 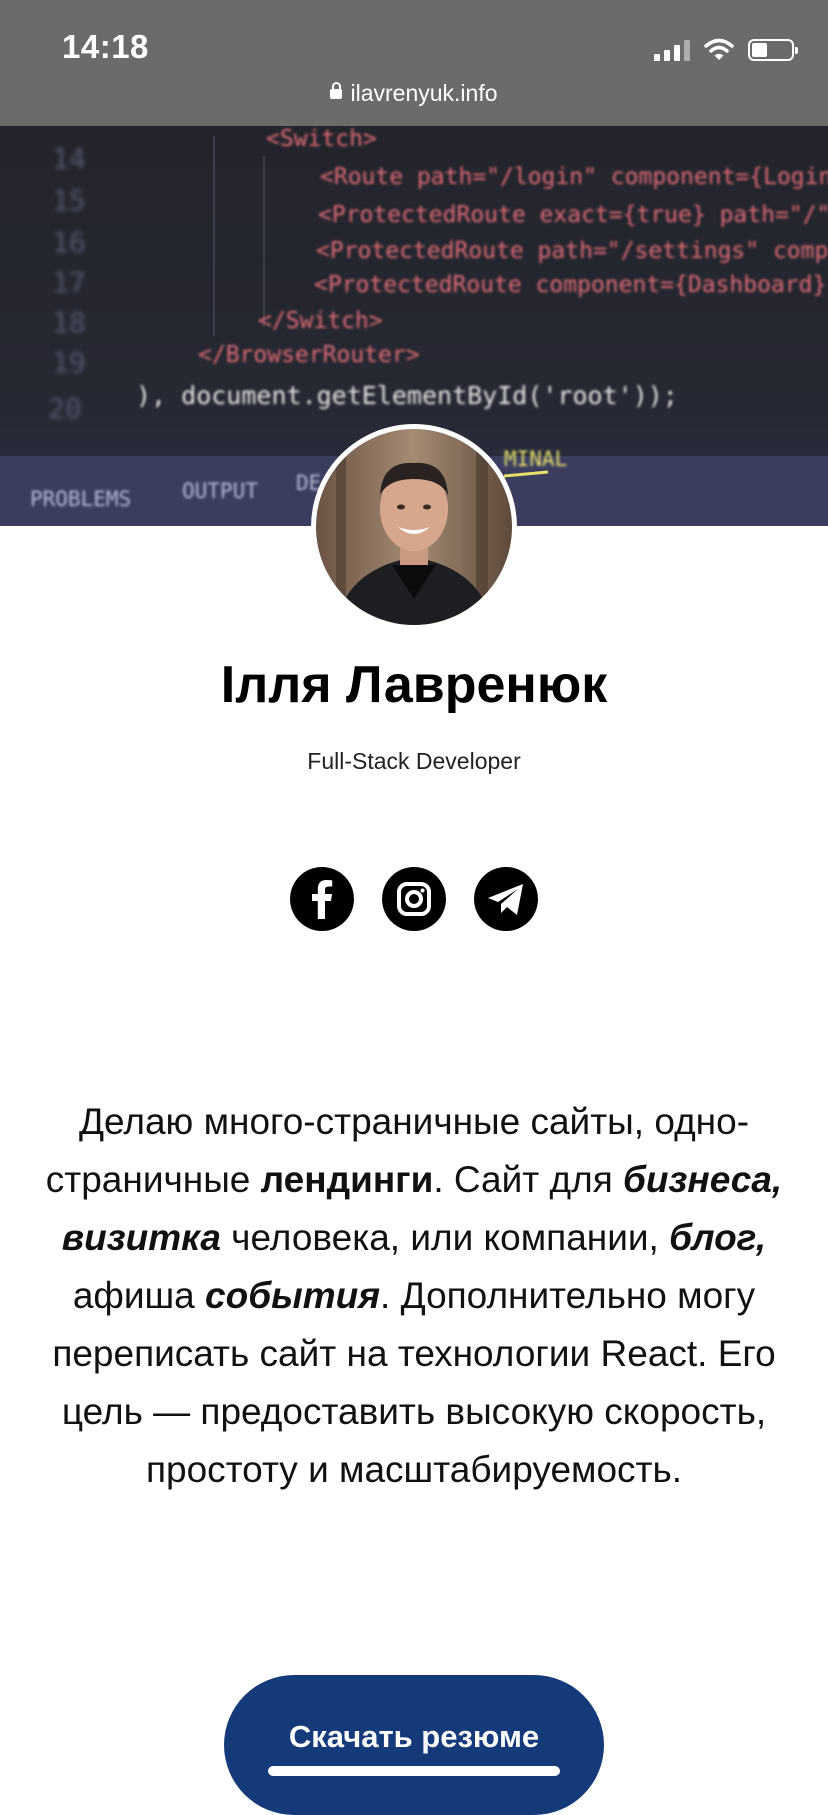 I want to click on instagram-link, so click(x=414, y=899).